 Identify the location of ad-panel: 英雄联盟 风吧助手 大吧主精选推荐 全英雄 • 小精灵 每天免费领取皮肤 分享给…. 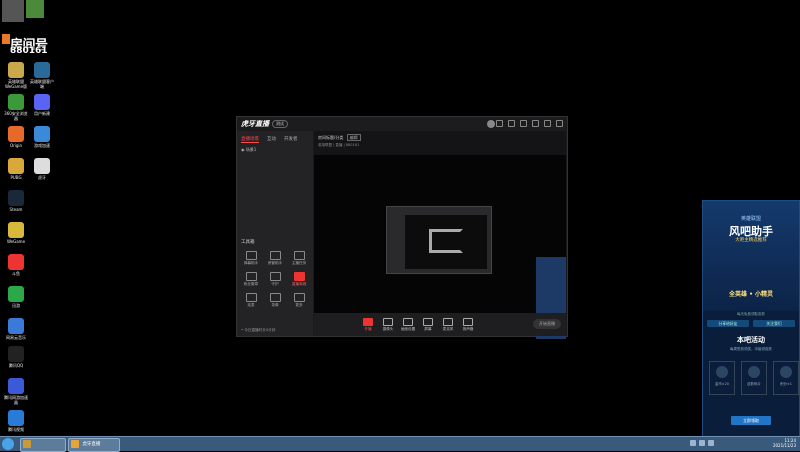
(751, 319).